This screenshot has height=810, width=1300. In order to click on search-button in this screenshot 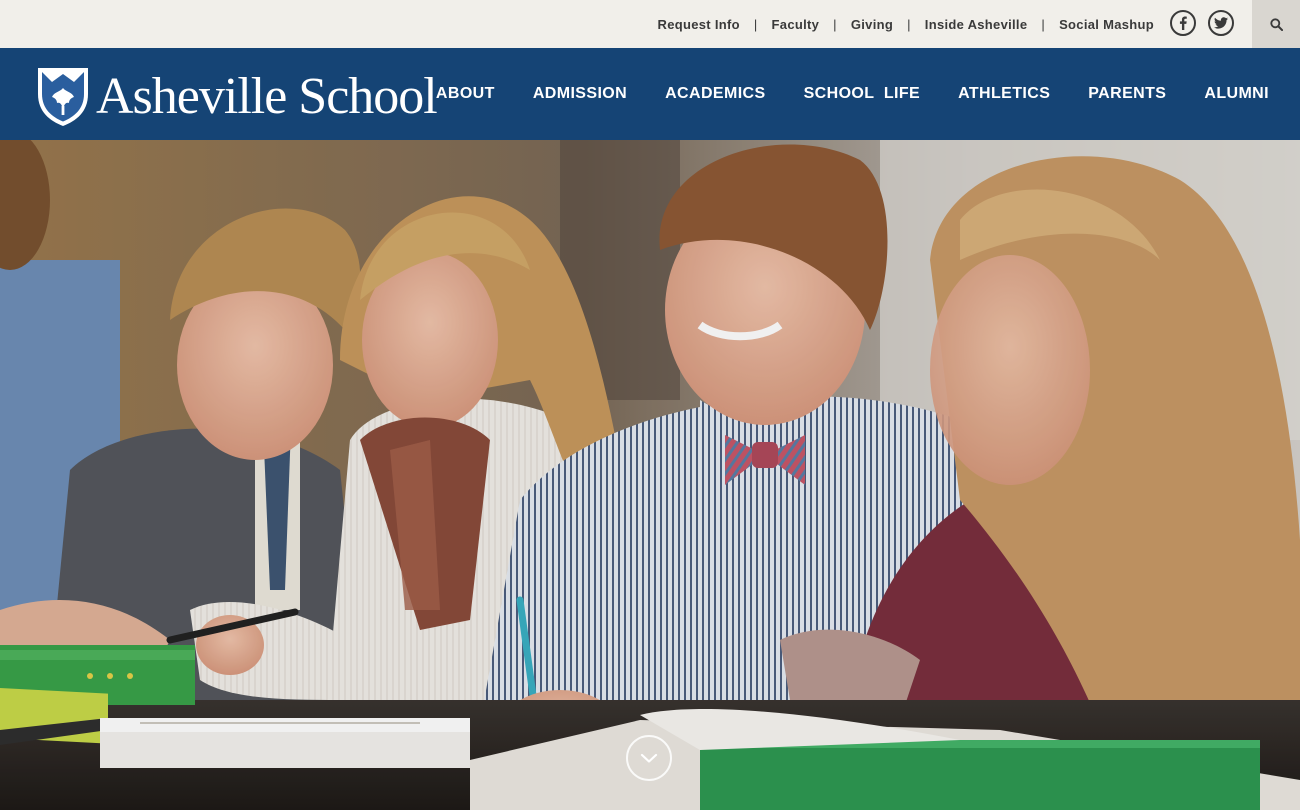, I will do `click(1276, 24)`.